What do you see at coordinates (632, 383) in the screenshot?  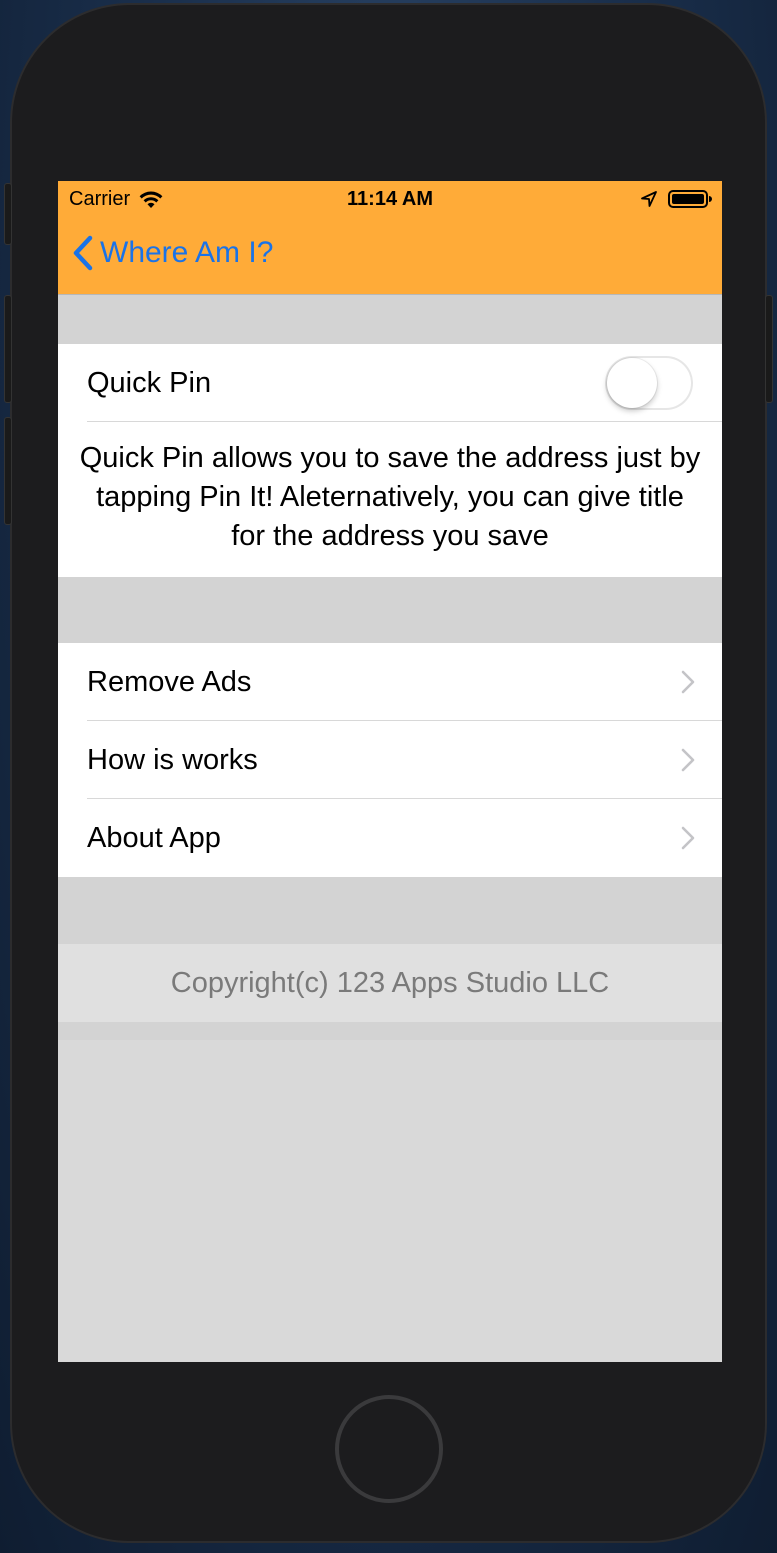 I see `toggle-knob` at bounding box center [632, 383].